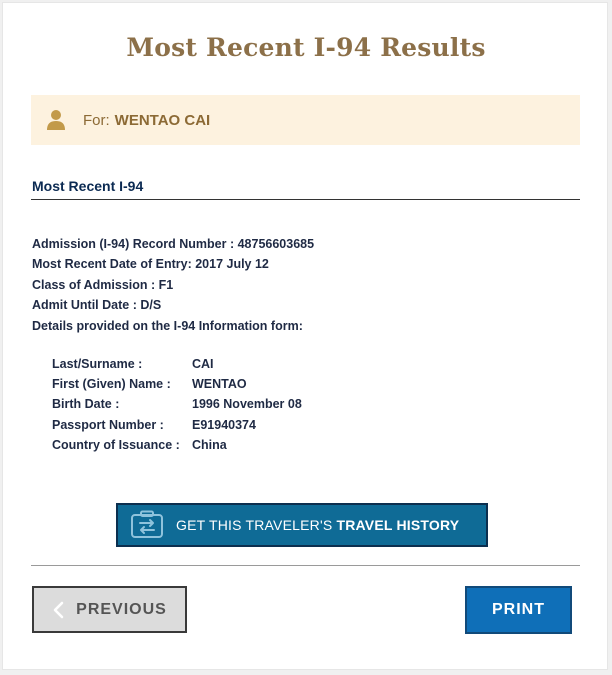  Describe the element at coordinates (162, 120) in the screenshot. I see `traveler-name: WENTAO CAI` at that location.